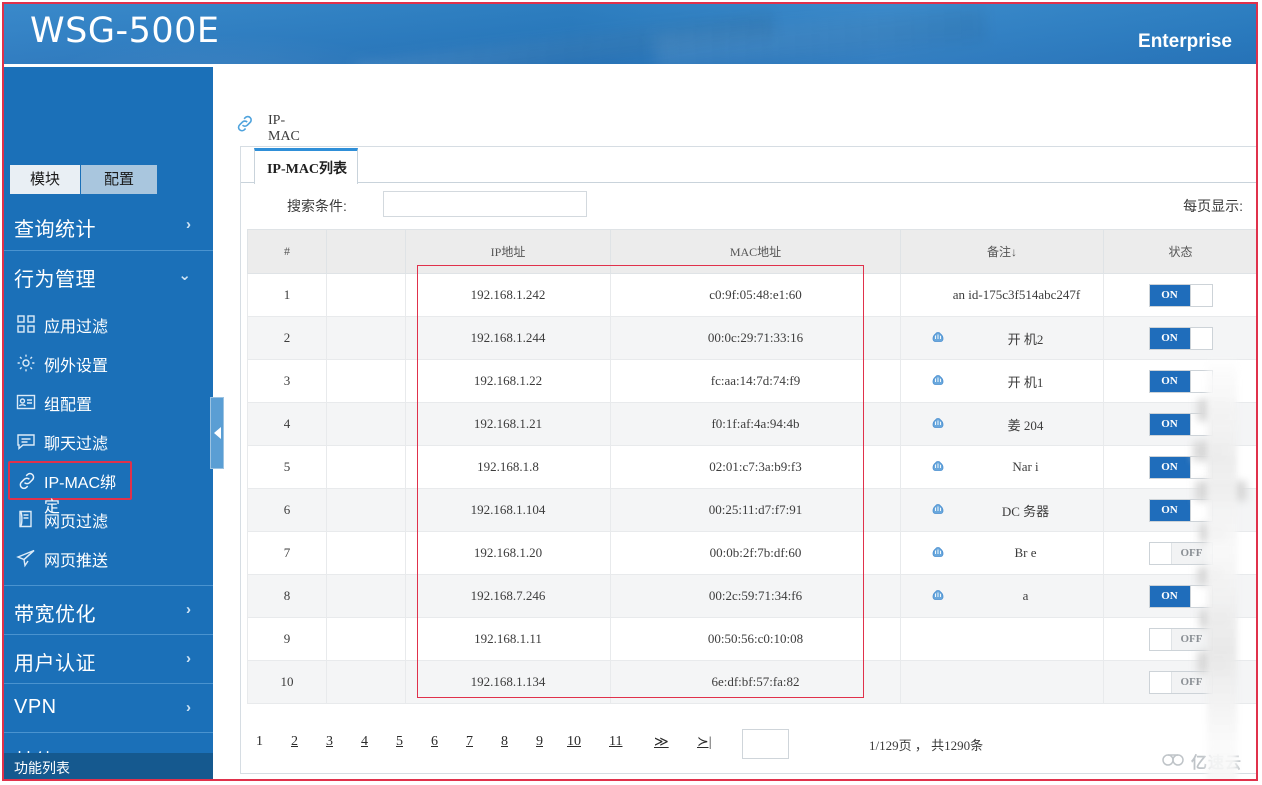 Image resolution: width=1262 pixels, height=785 pixels. What do you see at coordinates (287, 596) in the screenshot?
I see `cell-index: 8` at bounding box center [287, 596].